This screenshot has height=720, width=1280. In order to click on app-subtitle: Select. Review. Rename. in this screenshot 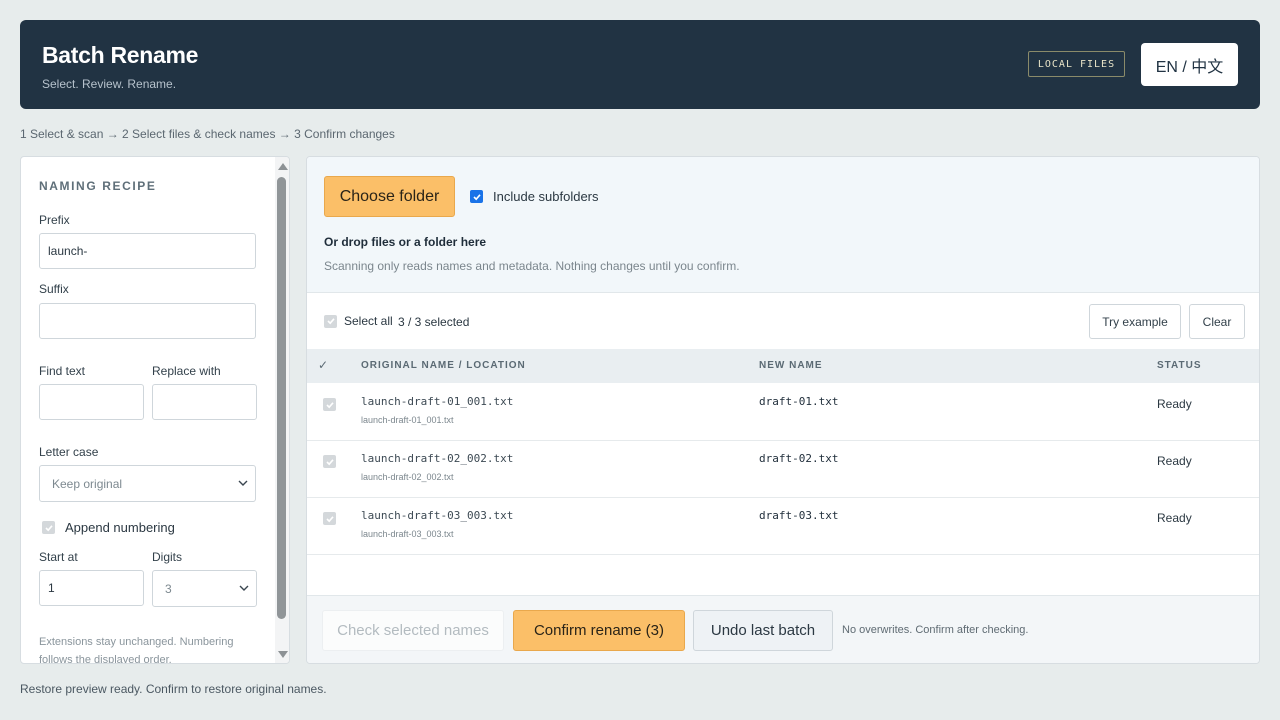, I will do `click(109, 84)`.